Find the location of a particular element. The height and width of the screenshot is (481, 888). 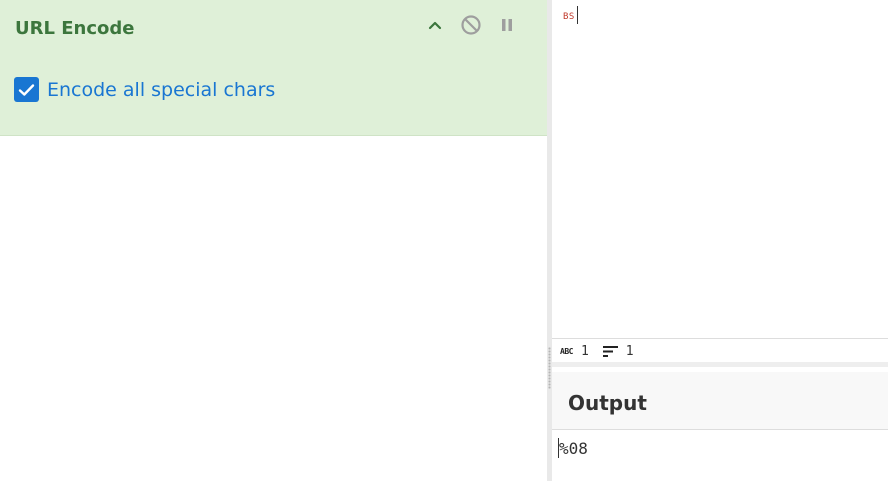

pause-icon is located at coordinates (507, 25).